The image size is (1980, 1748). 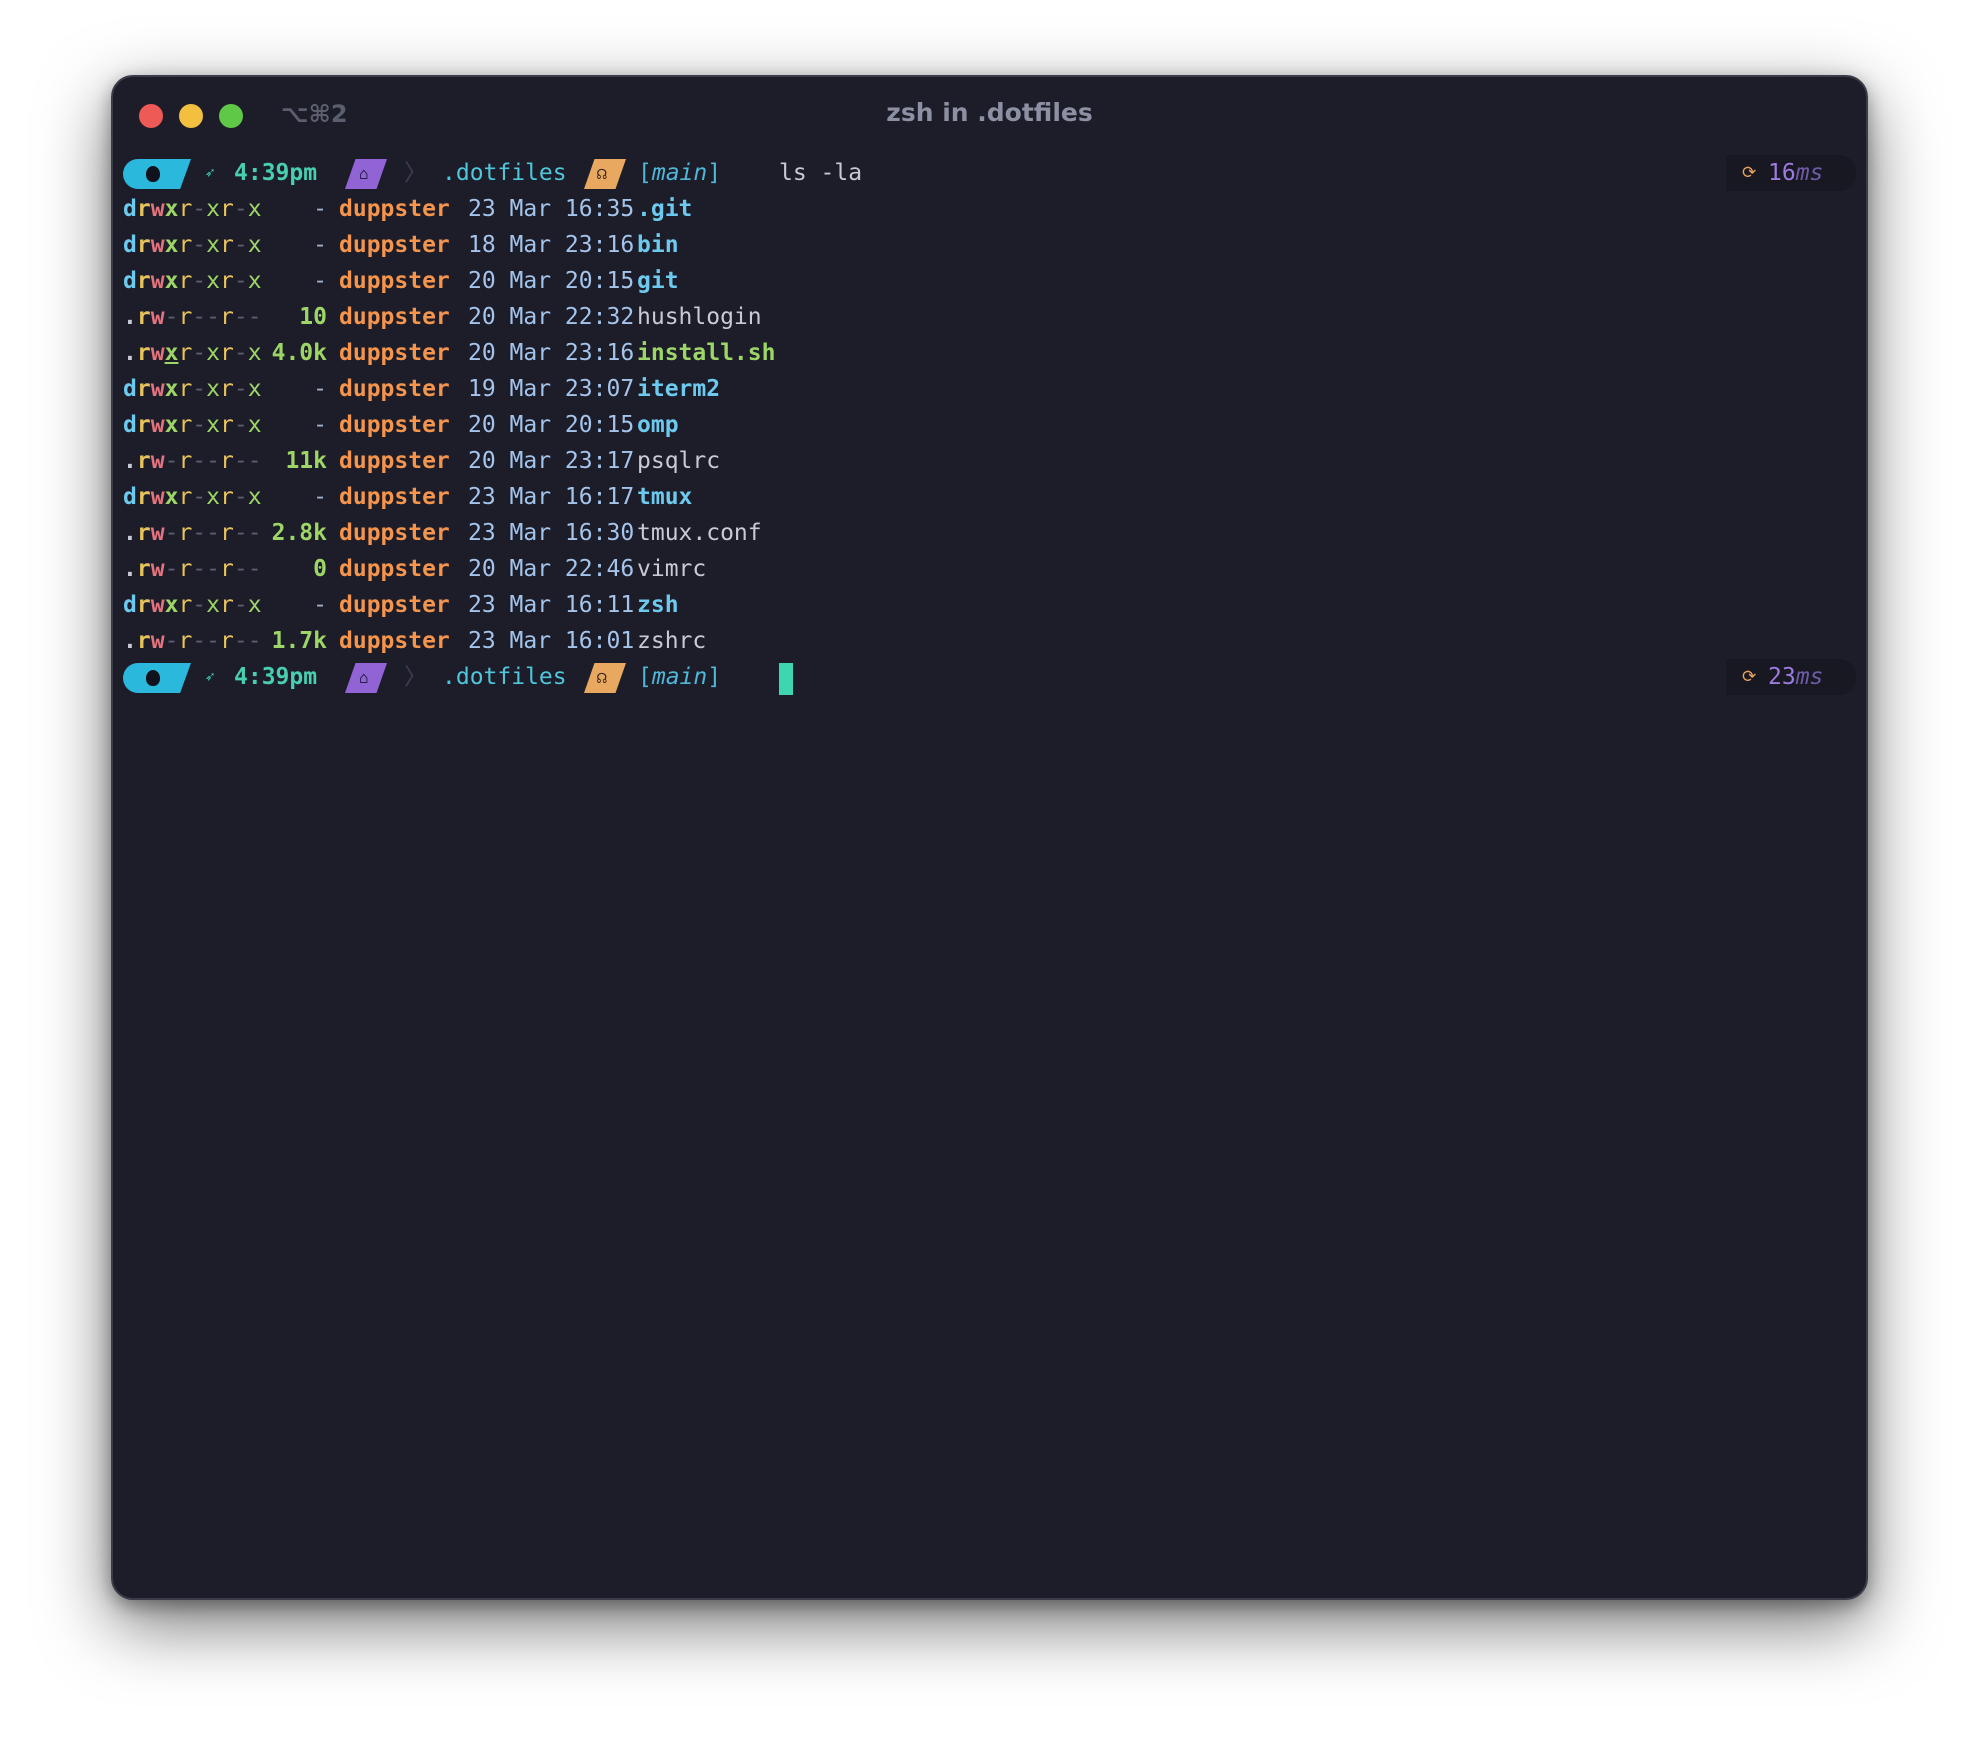 I want to click on file-name: zshrc, so click(x=672, y=641).